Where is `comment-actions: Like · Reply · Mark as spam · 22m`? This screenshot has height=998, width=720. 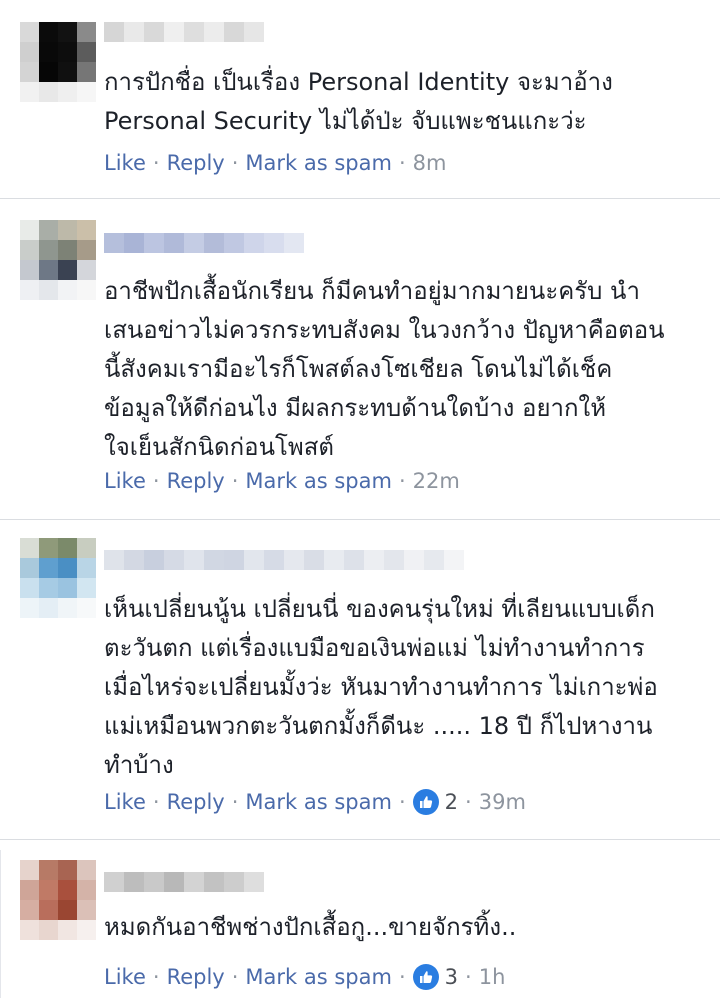
comment-actions: Like · Reply · Mark as spam · 22m is located at coordinates (282, 481).